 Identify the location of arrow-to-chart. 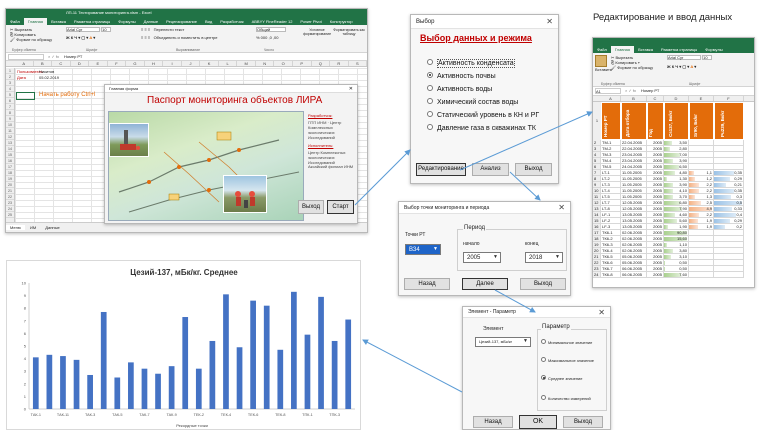
(412, 366).